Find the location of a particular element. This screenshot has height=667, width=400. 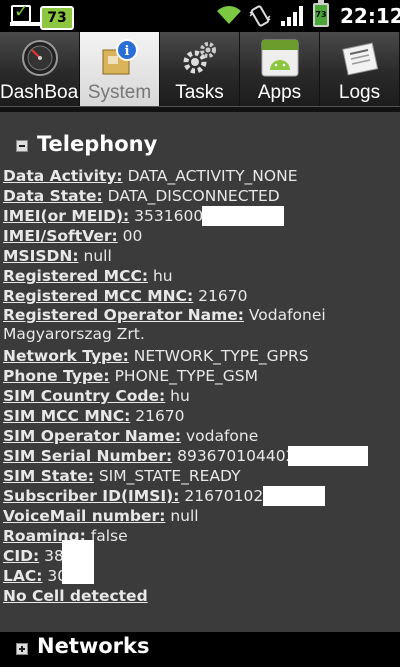

svg-text: i is located at coordinates (127, 51).